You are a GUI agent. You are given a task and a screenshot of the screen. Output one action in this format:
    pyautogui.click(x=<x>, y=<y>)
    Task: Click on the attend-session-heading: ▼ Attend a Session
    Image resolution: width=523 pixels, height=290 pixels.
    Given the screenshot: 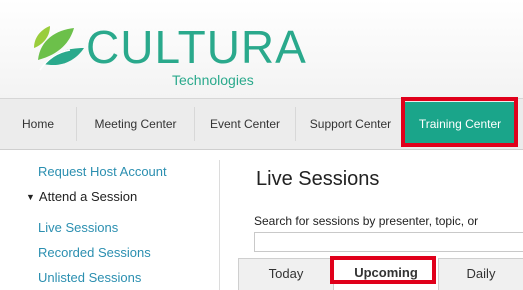 What is the action you would take?
    pyautogui.click(x=81, y=196)
    